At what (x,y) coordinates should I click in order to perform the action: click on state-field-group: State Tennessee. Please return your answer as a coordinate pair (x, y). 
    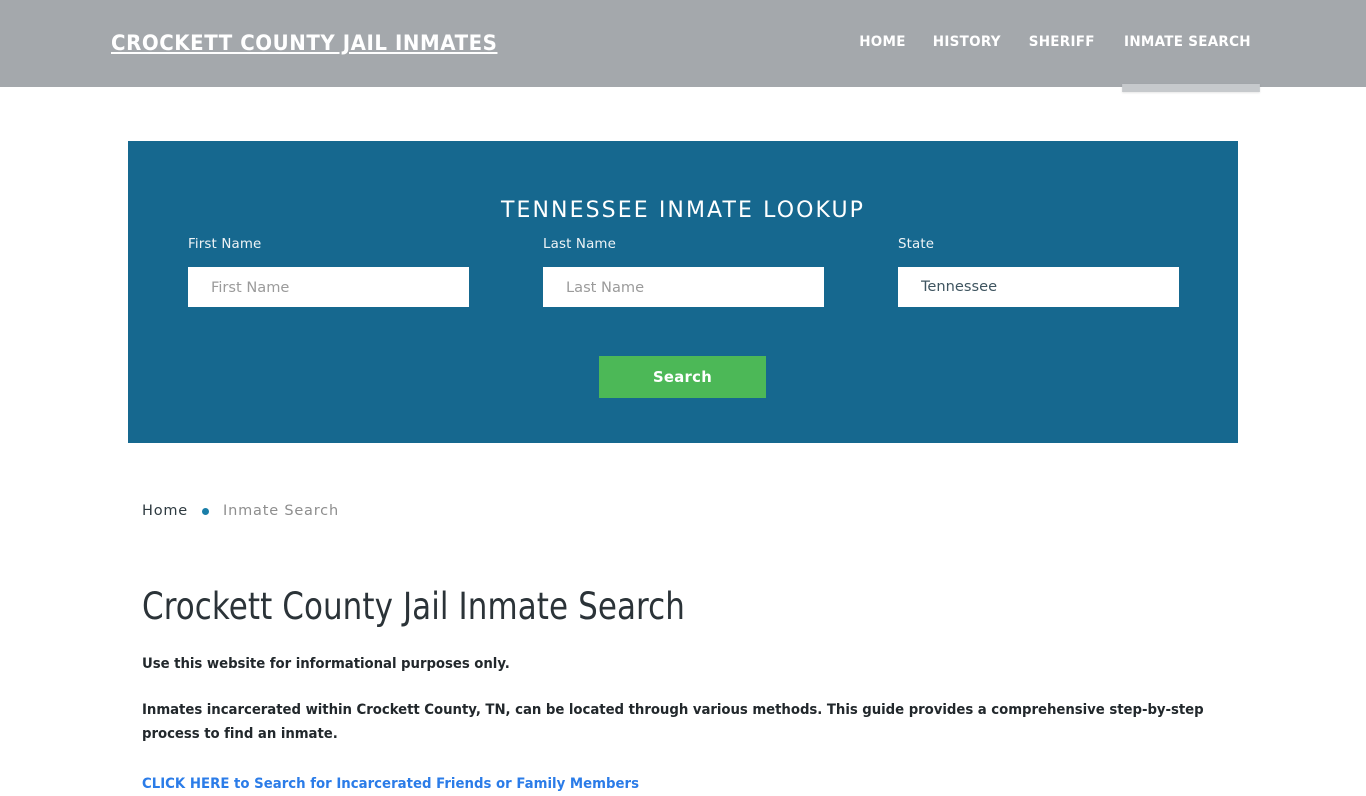
    Looking at the image, I should click on (1038, 271).